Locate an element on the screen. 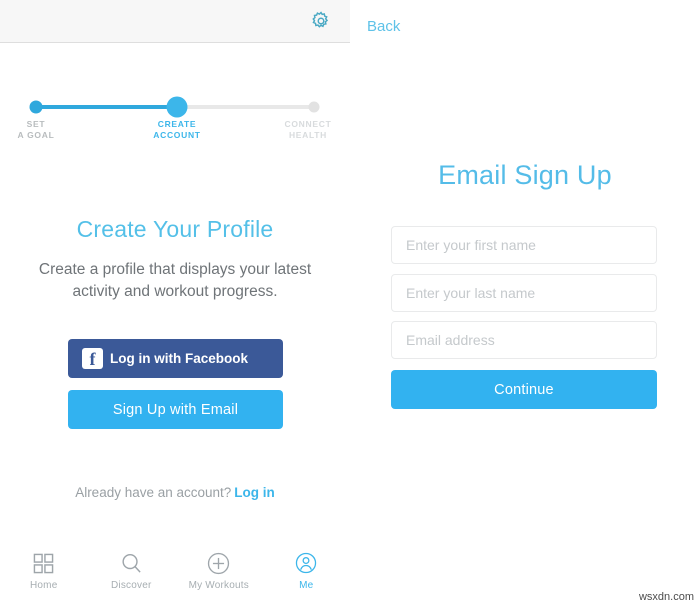 The height and width of the screenshot is (607, 700). continue-button: Continue is located at coordinates (524, 389).